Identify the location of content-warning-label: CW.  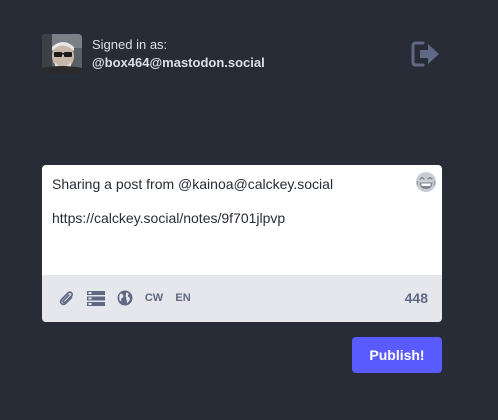
(154, 298).